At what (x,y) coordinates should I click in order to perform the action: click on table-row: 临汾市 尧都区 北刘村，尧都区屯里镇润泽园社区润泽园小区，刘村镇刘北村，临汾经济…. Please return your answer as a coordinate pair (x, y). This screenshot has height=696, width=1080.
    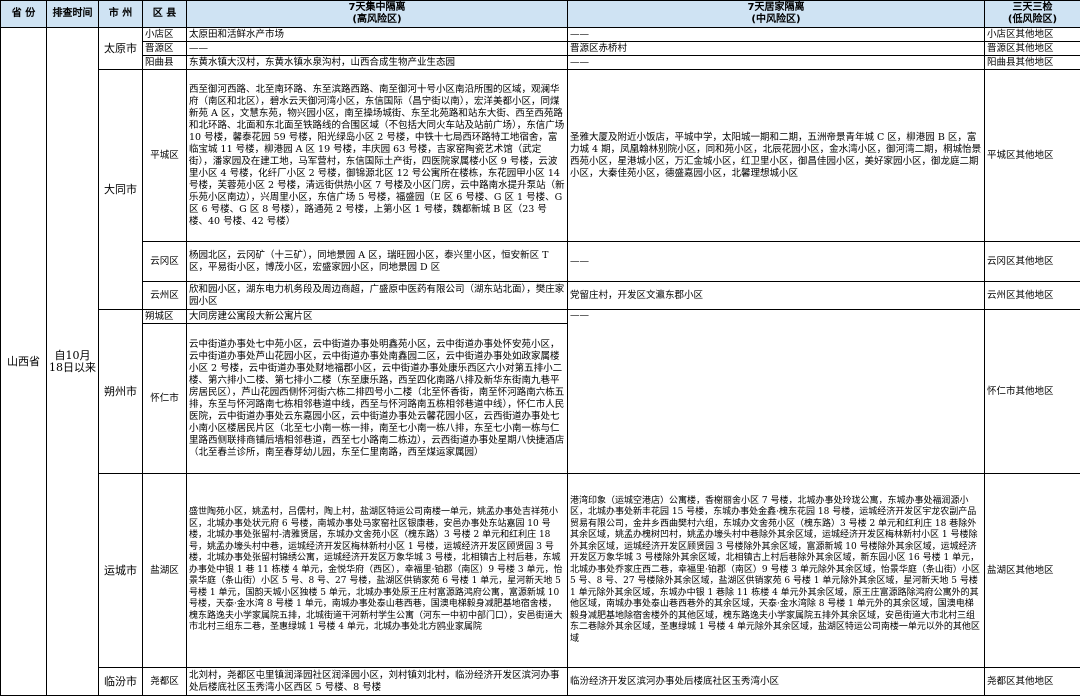
    Looking at the image, I should click on (540, 682).